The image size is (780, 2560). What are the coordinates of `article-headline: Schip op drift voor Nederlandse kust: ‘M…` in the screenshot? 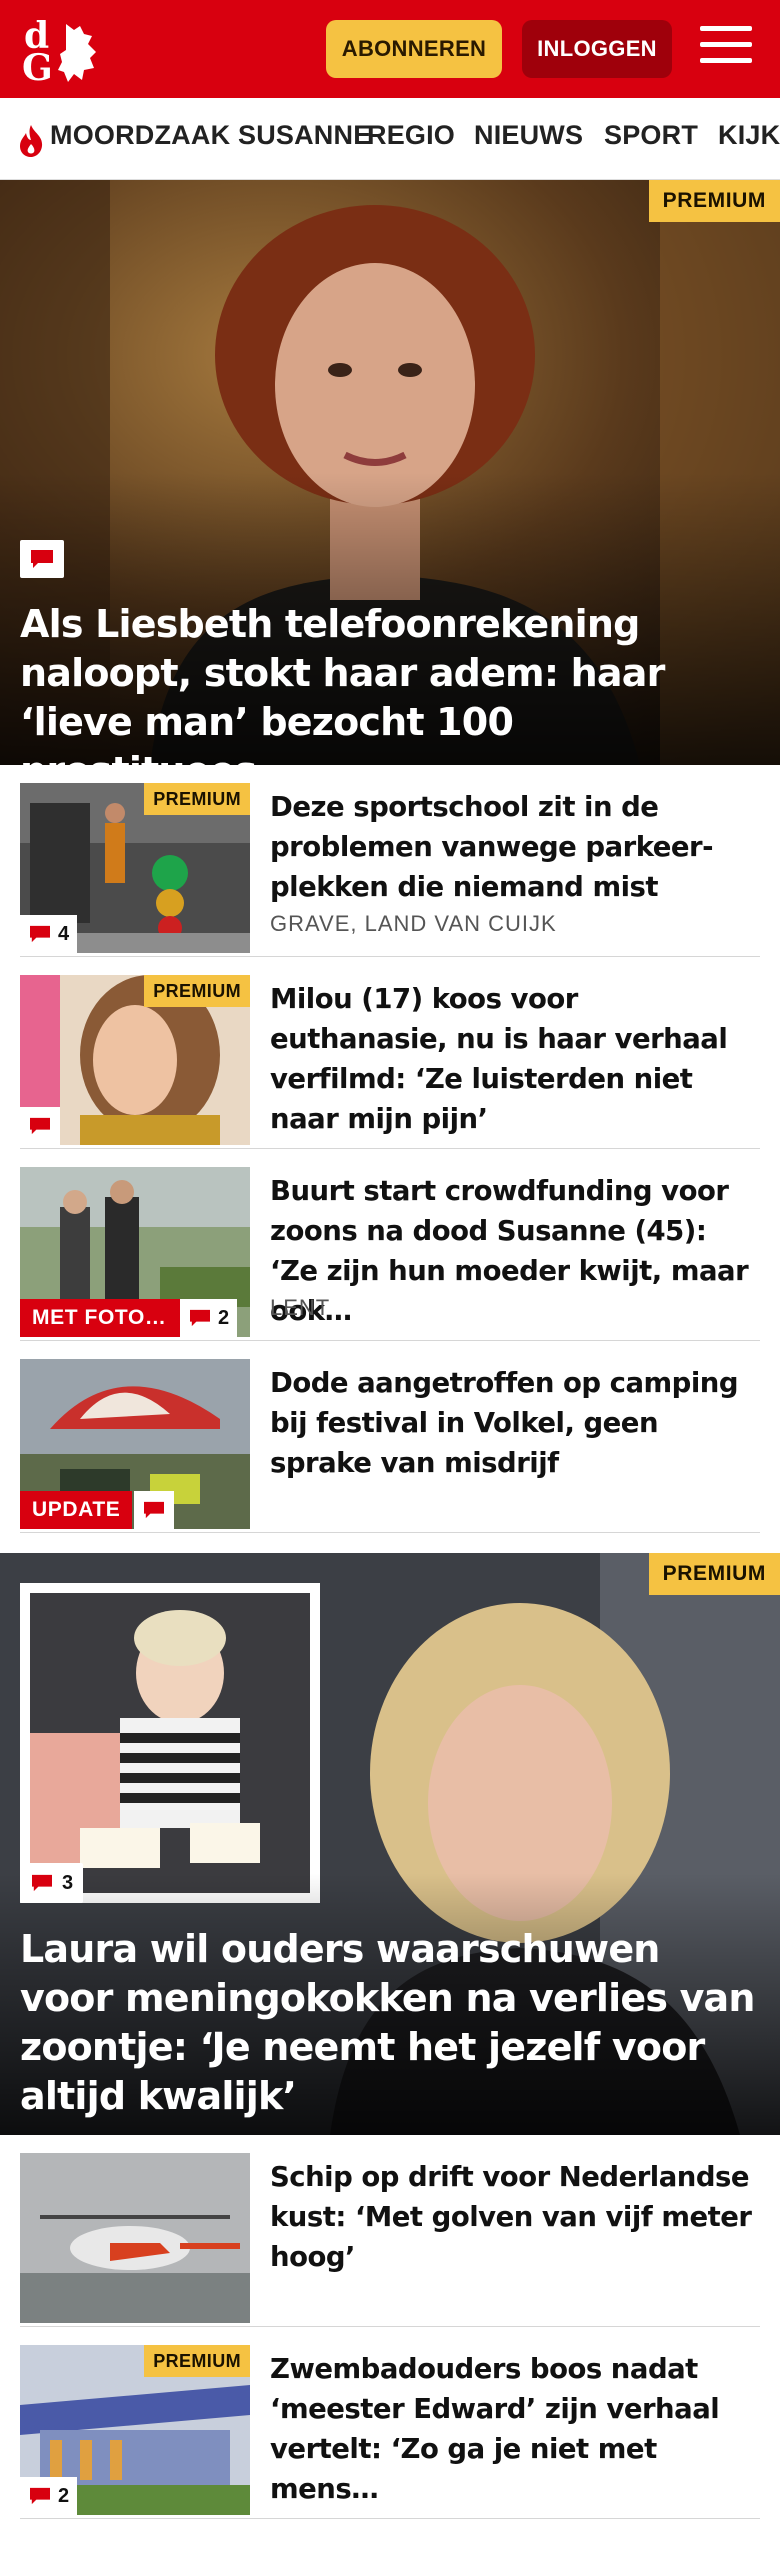 It's located at (515, 2217).